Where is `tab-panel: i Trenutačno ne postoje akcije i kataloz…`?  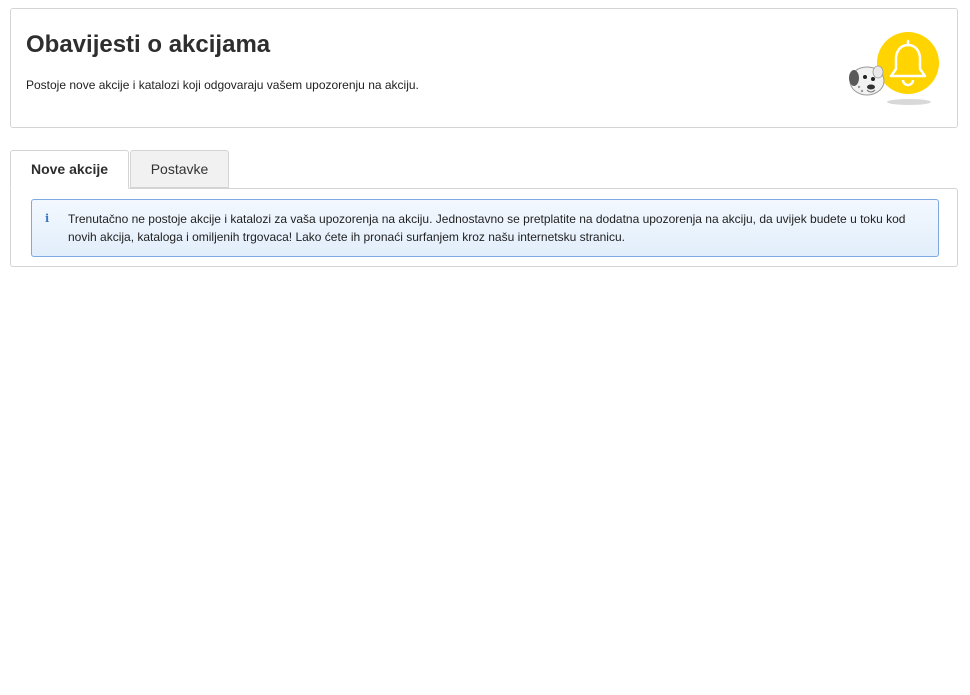 tab-panel: i Trenutačno ne postoje akcije i kataloz… is located at coordinates (484, 227).